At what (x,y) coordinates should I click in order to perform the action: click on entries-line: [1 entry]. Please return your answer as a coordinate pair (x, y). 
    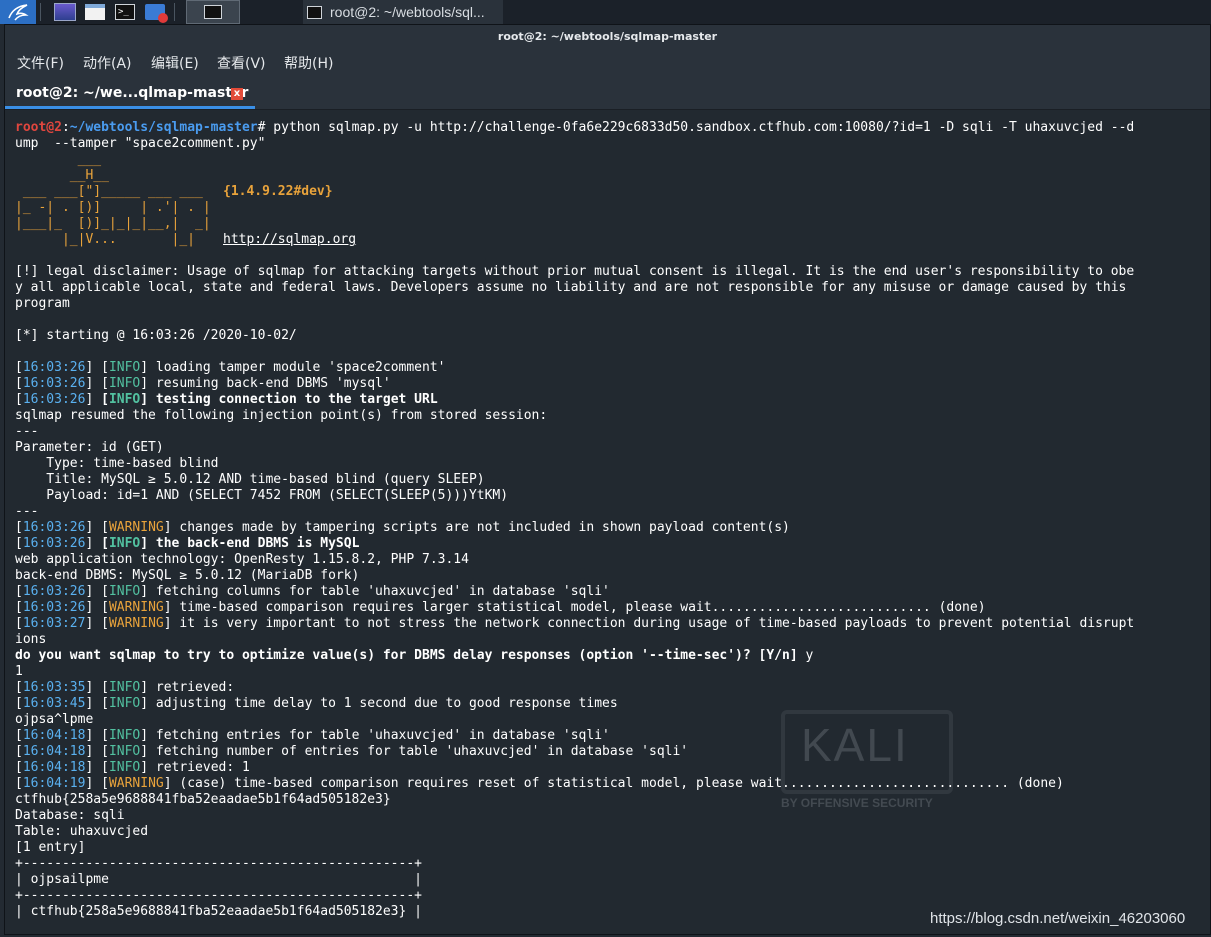
    Looking at the image, I should click on (50, 847).